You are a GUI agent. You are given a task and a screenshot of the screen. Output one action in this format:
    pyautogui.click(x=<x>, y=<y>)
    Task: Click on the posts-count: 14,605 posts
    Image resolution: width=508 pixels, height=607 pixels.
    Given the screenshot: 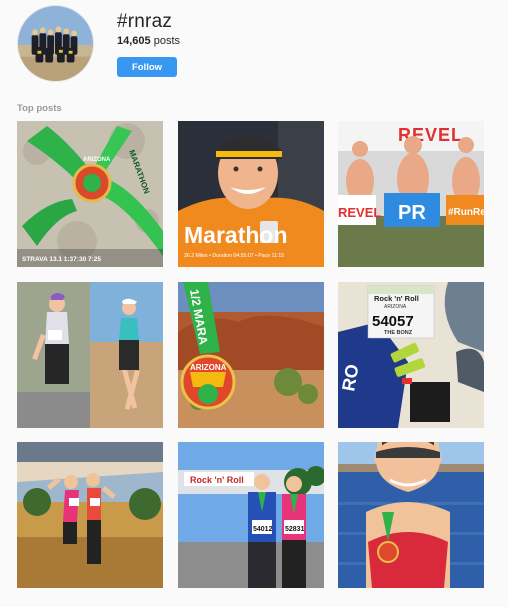 What is the action you would take?
    pyautogui.click(x=148, y=41)
    